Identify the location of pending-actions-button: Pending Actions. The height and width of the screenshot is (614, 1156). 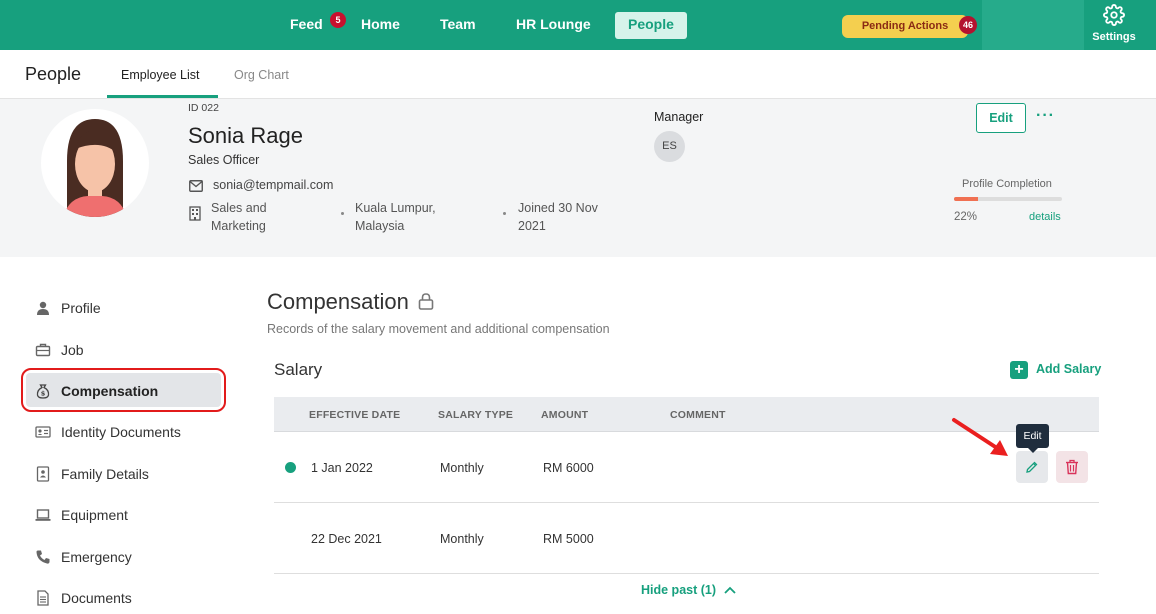
(905, 26).